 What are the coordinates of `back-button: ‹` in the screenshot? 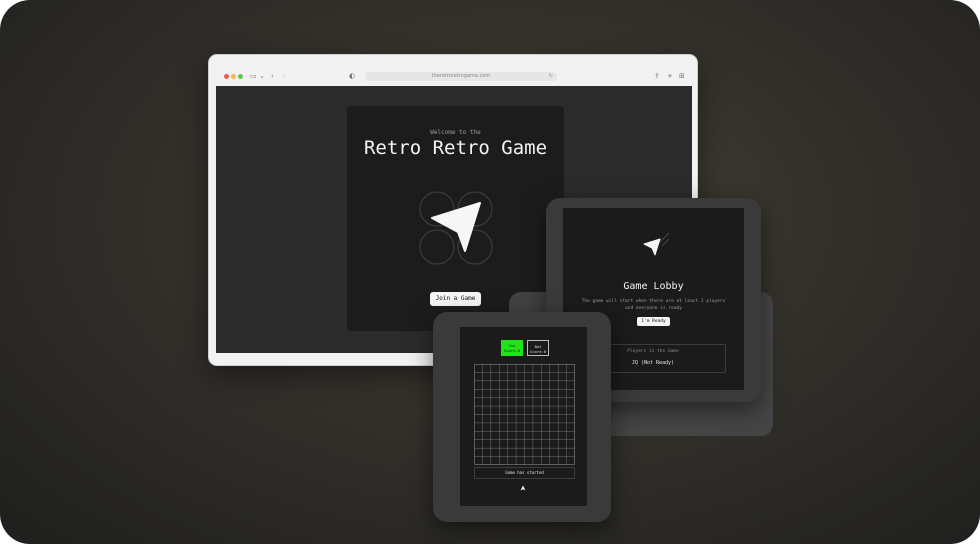 It's located at (272, 76).